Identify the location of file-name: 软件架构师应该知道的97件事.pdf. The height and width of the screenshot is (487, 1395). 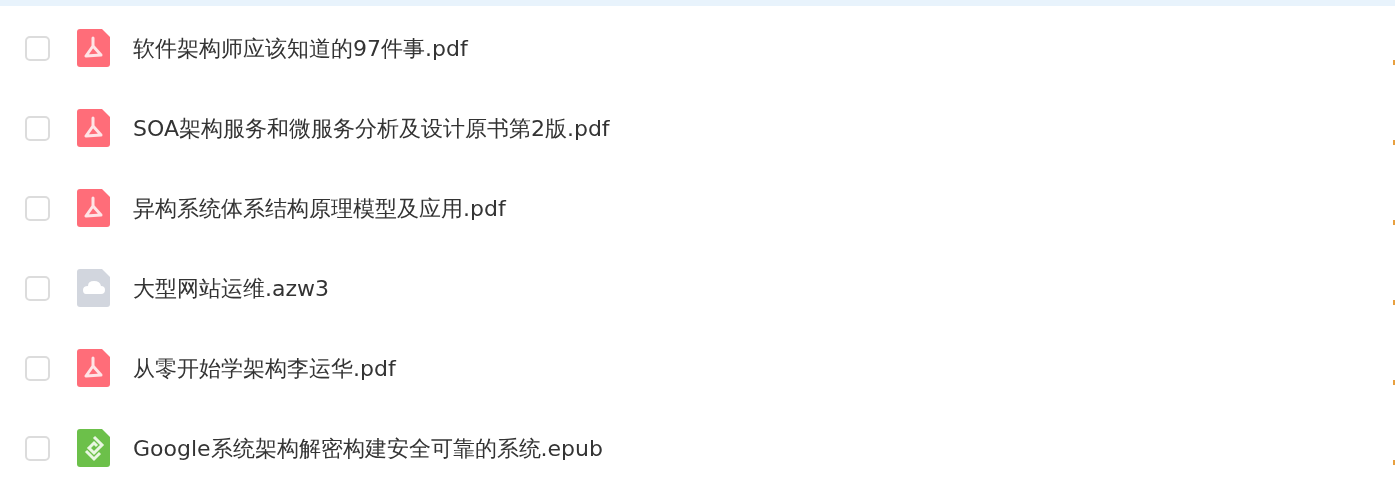
(300, 48).